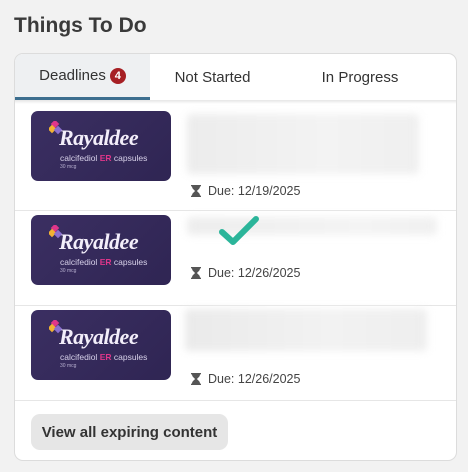 This screenshot has width=468, height=472. I want to click on tab-label: Deadlines, so click(72, 75).